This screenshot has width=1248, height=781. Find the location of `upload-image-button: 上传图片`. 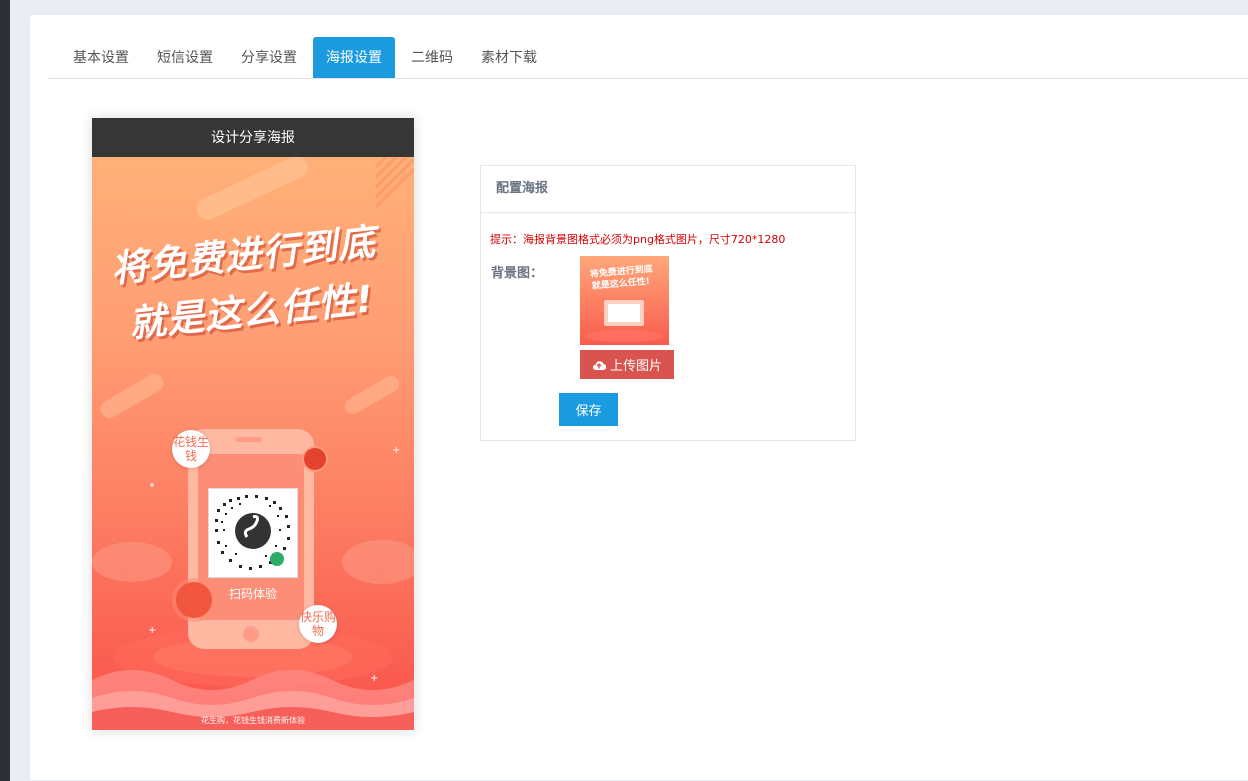

upload-image-button: 上传图片 is located at coordinates (627, 364).